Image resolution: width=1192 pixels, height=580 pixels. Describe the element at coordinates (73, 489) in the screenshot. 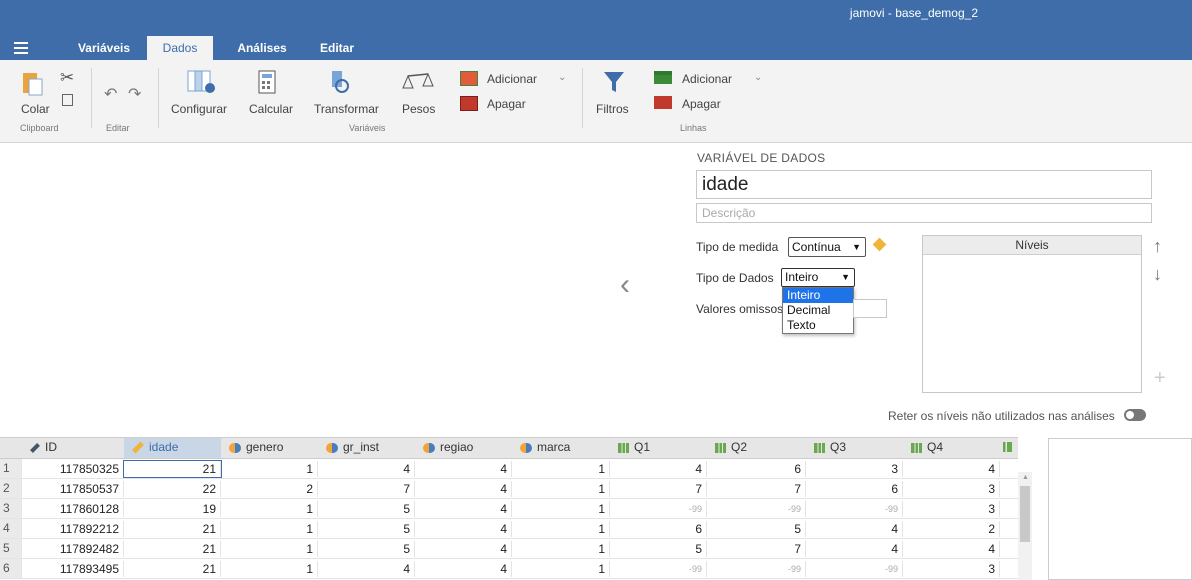

I see `table-cell: 117850537` at that location.